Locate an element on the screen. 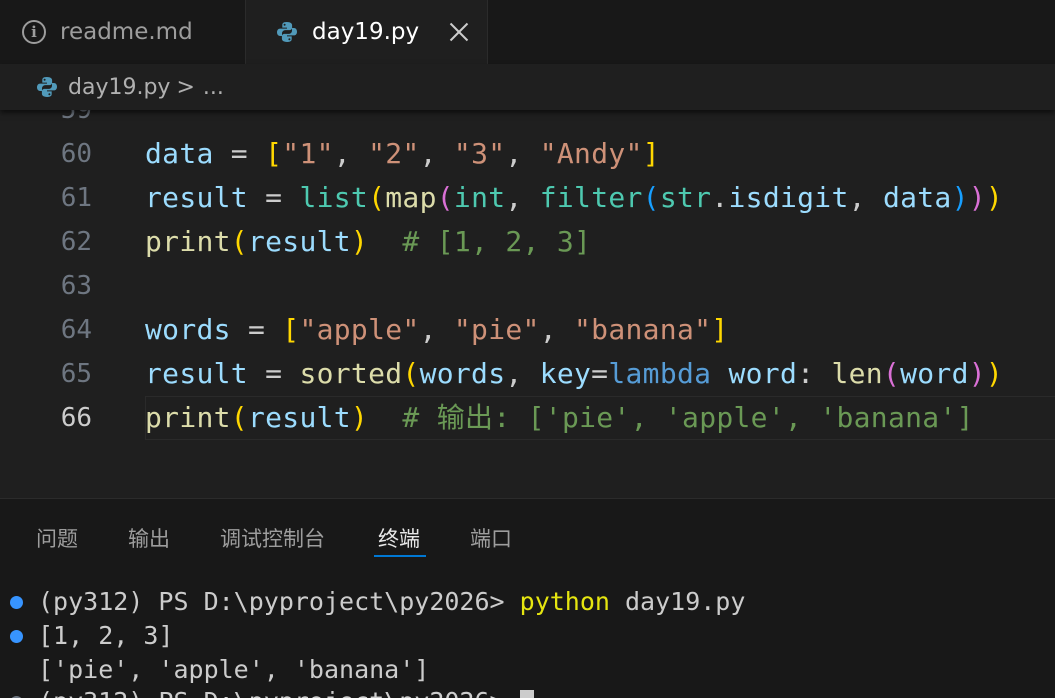 The height and width of the screenshot is (698, 1055). code-token: int is located at coordinates (479, 197).